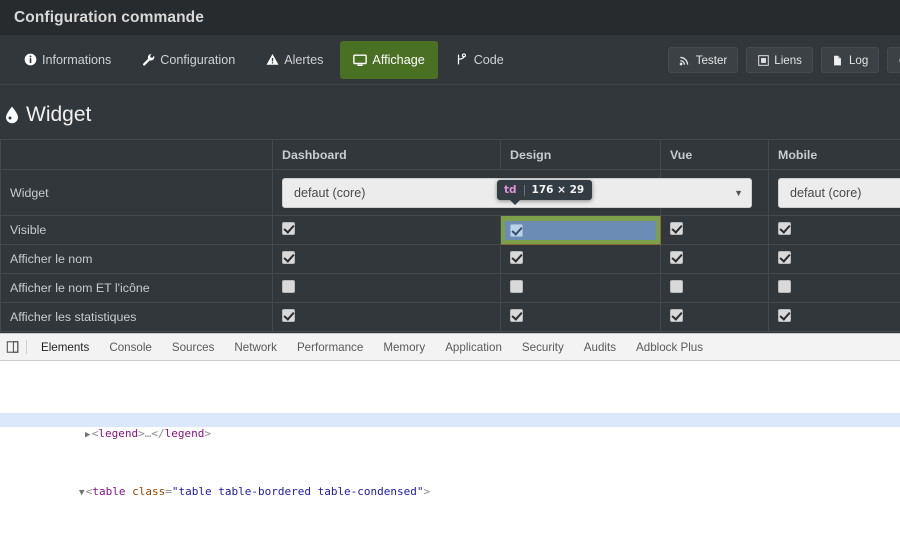  What do you see at coordinates (304, 59) in the screenshot?
I see `tab-label: Alertes` at bounding box center [304, 59].